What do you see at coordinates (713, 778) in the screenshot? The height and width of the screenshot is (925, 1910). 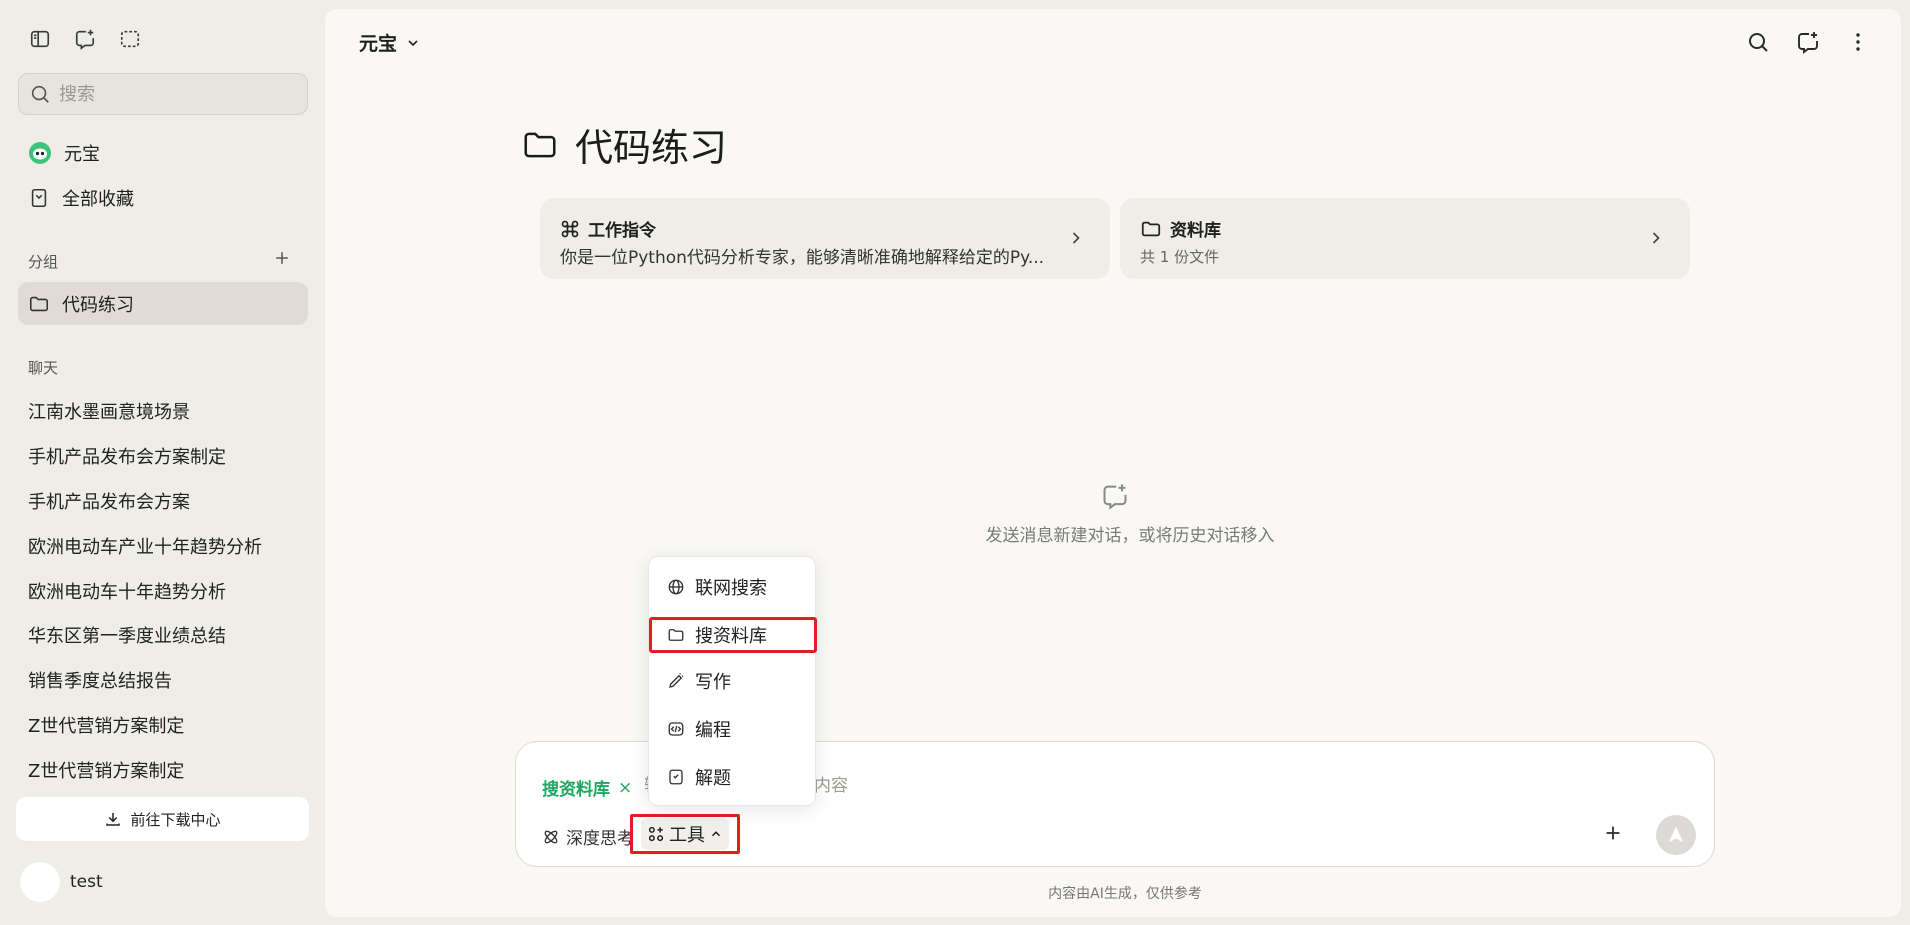 I see `menu-item-label: 解题` at bounding box center [713, 778].